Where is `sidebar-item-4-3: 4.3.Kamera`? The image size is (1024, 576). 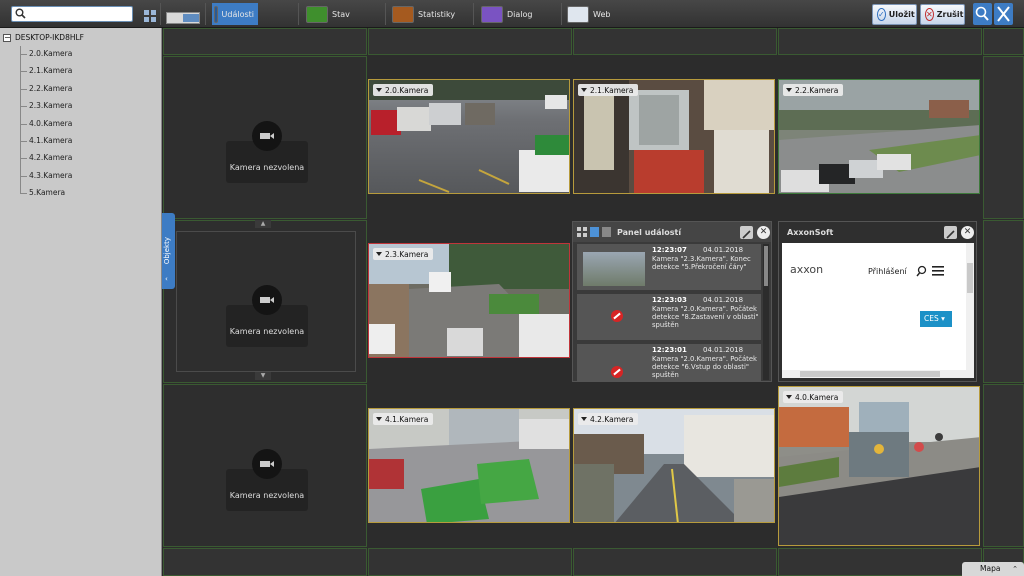 sidebar-item-4-3: 4.3.Kamera is located at coordinates (46, 175).